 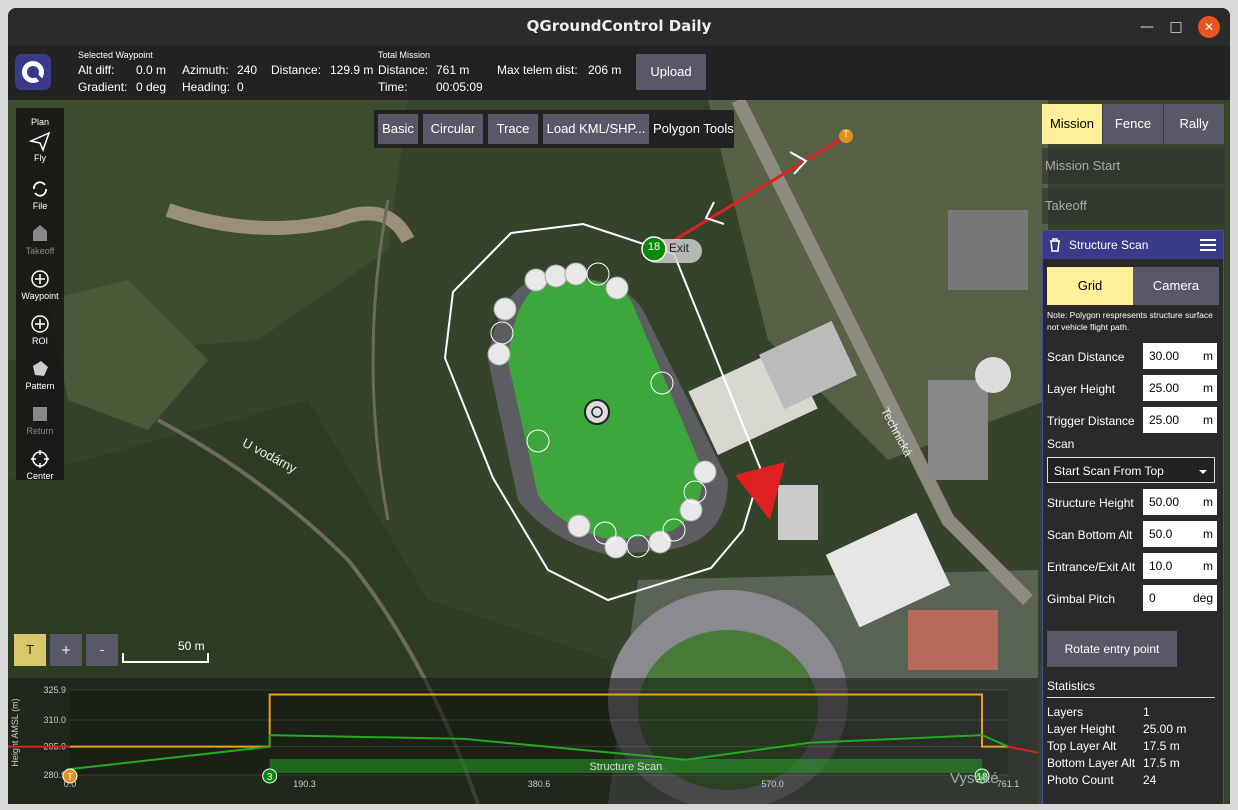 I want to click on stat-label: Top Layer Alt, so click(x=1082, y=746).